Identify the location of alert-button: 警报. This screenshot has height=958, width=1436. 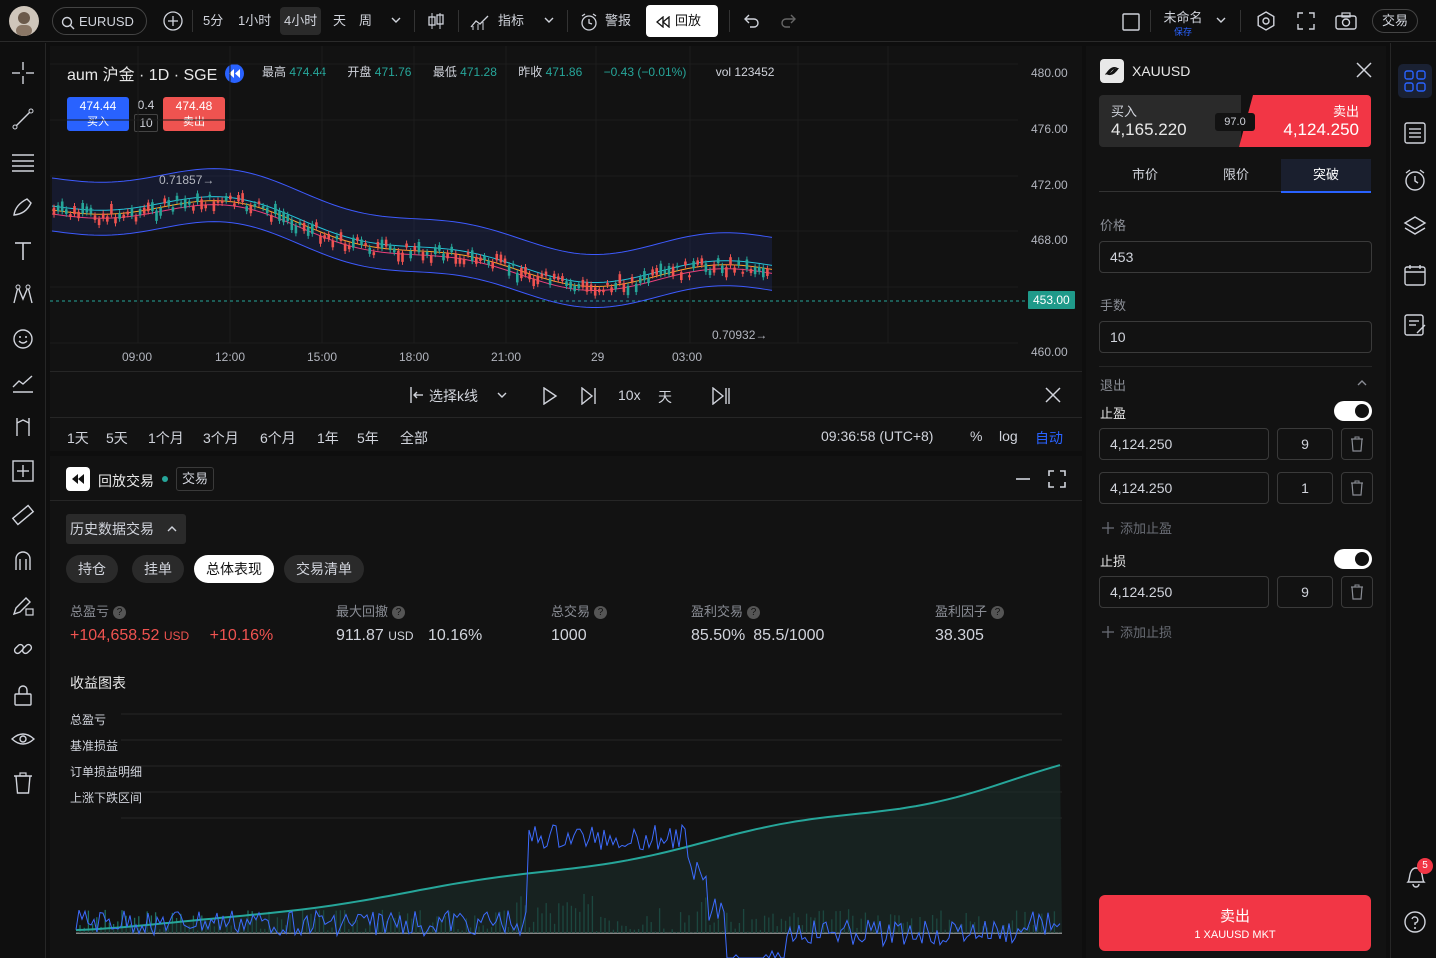
(605, 21).